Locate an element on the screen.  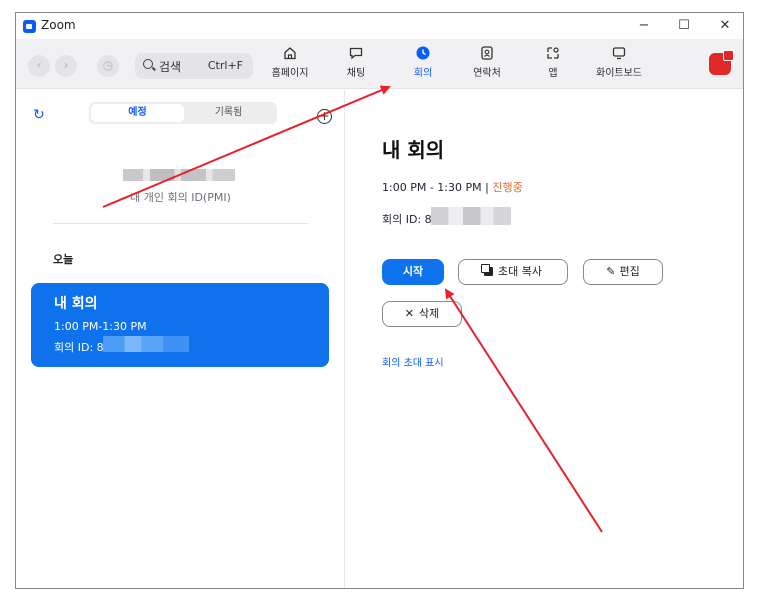
pencil-icon: ✎ is located at coordinates (611, 271).